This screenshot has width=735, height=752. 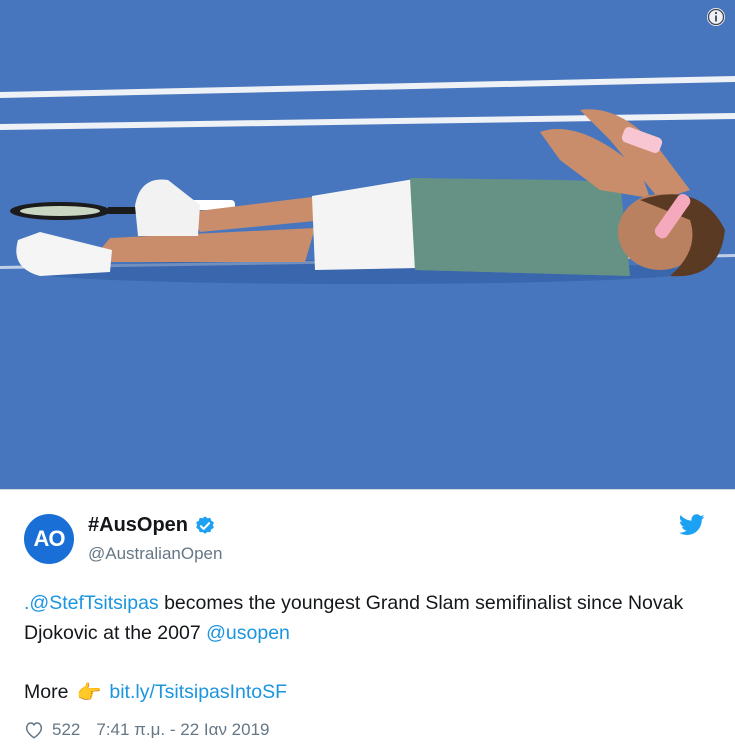 I want to click on more-line: More 👉 bit.ly/TsitsipasIntoSF, so click(x=155, y=692).